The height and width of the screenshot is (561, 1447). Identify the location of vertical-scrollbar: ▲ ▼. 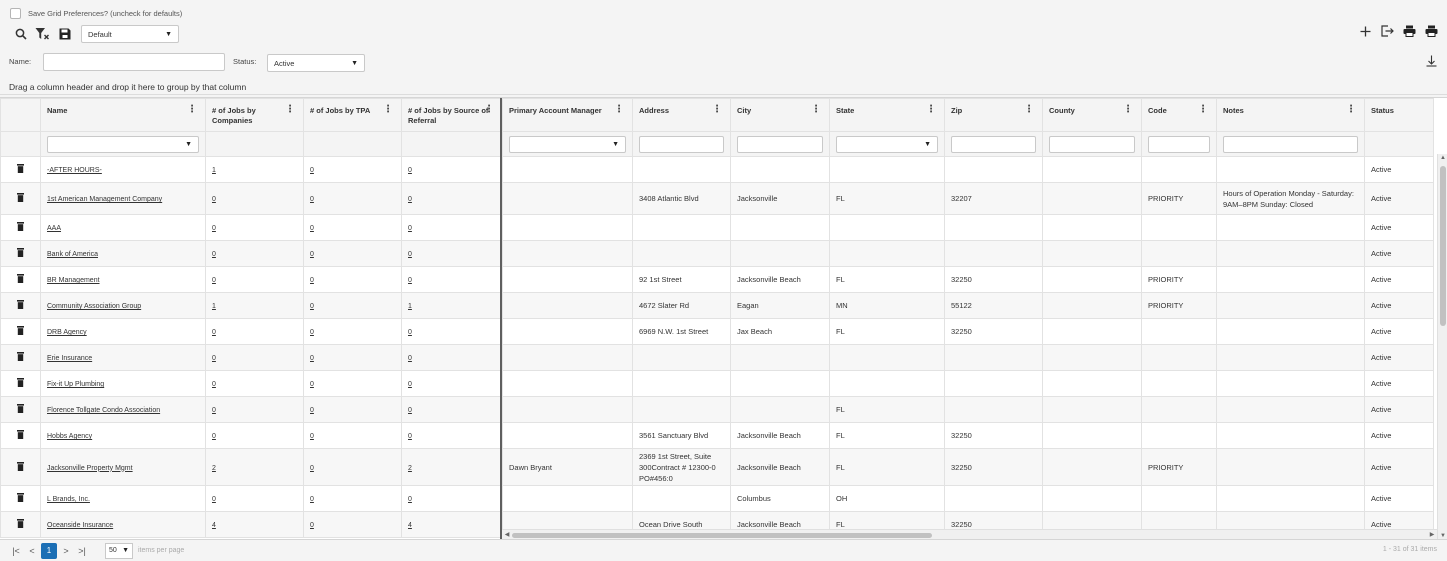
(1442, 346).